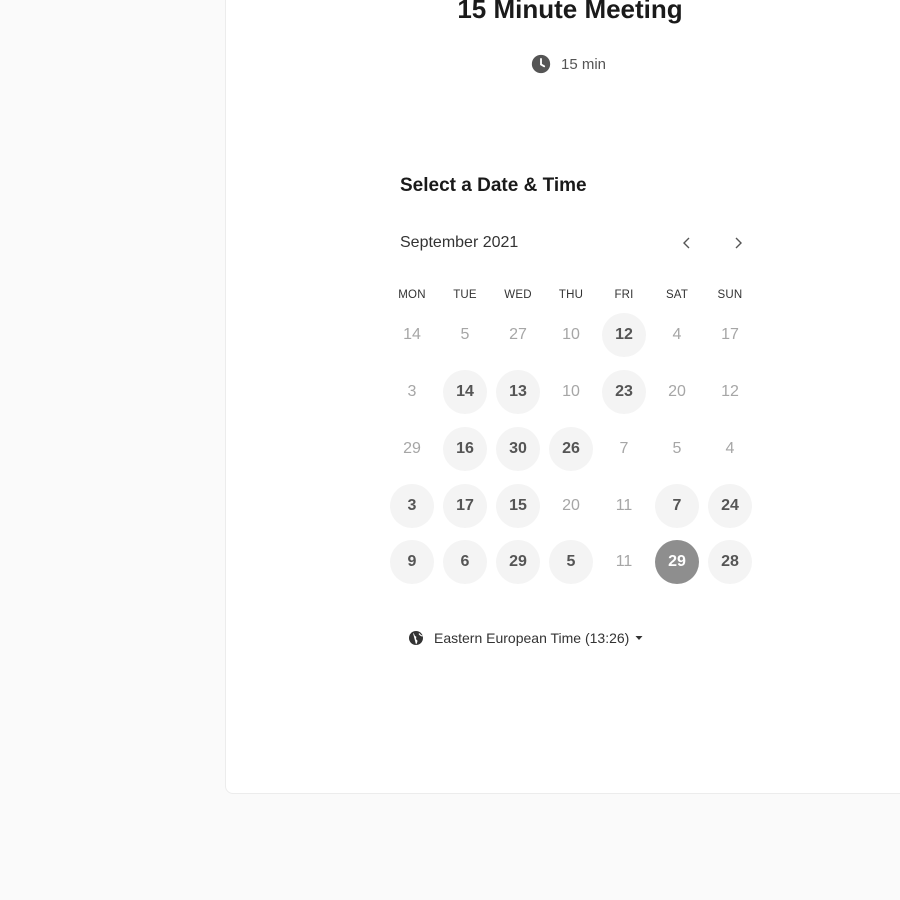 Image resolution: width=900 pixels, height=900 pixels. I want to click on unavailable-day: 27, so click(518, 334).